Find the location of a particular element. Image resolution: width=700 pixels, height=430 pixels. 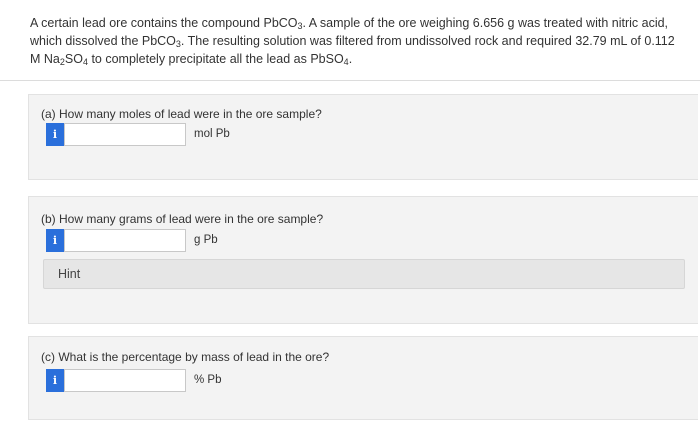

part-a-info-icon: i is located at coordinates (55, 134).